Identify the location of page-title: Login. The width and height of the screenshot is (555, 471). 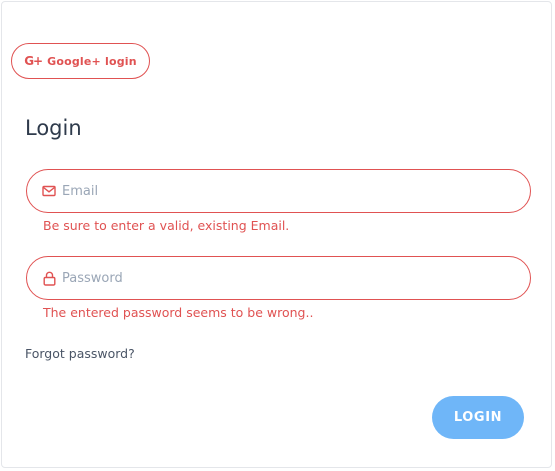
(53, 128).